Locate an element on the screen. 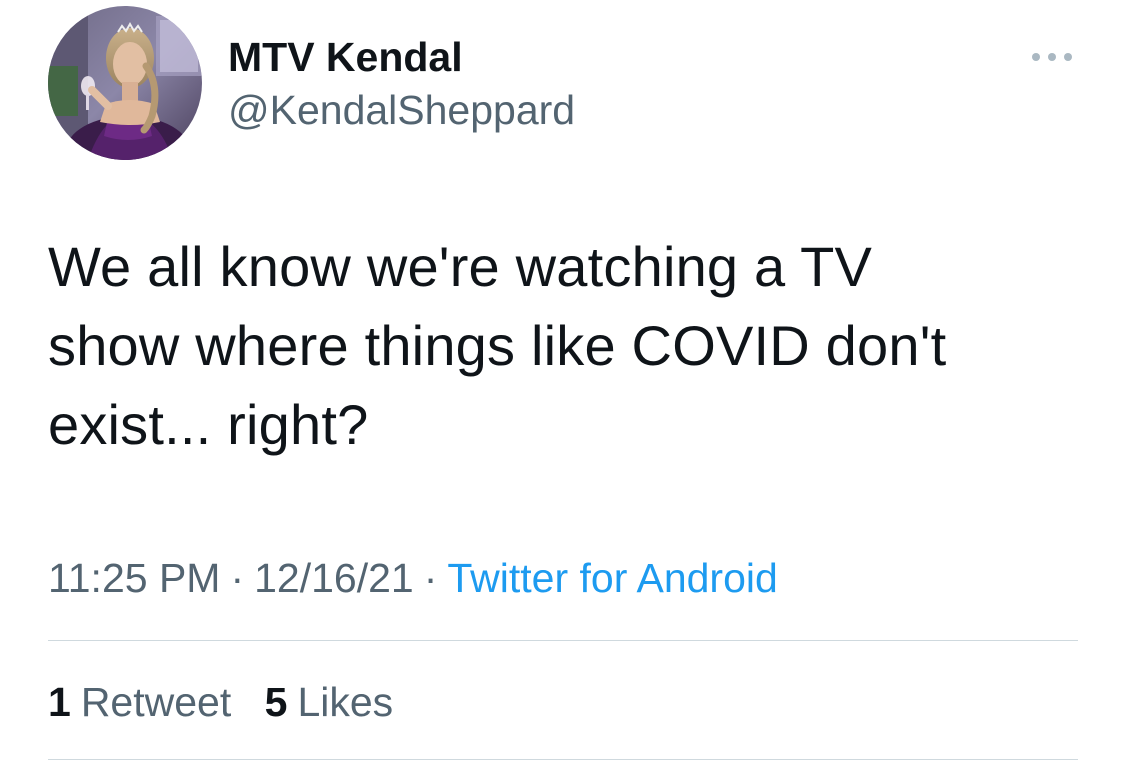 This screenshot has width=1125, height=776. avatar is located at coordinates (125, 83).